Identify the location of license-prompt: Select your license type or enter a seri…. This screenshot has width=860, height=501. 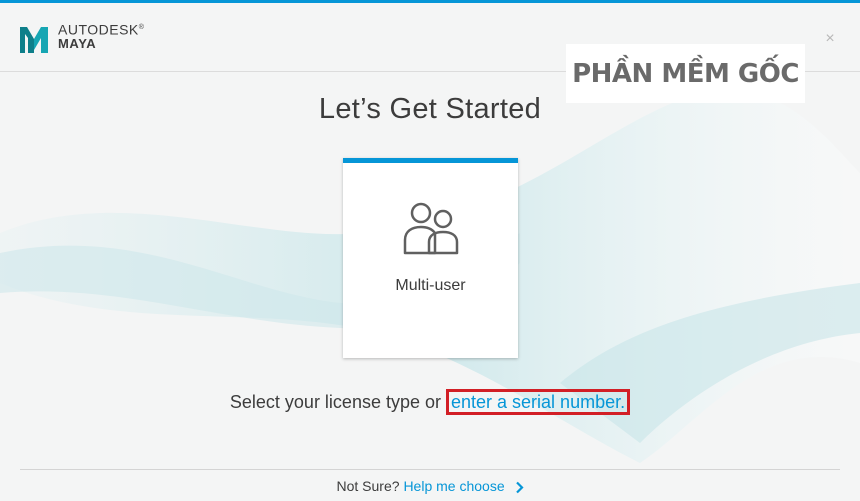
(430, 402).